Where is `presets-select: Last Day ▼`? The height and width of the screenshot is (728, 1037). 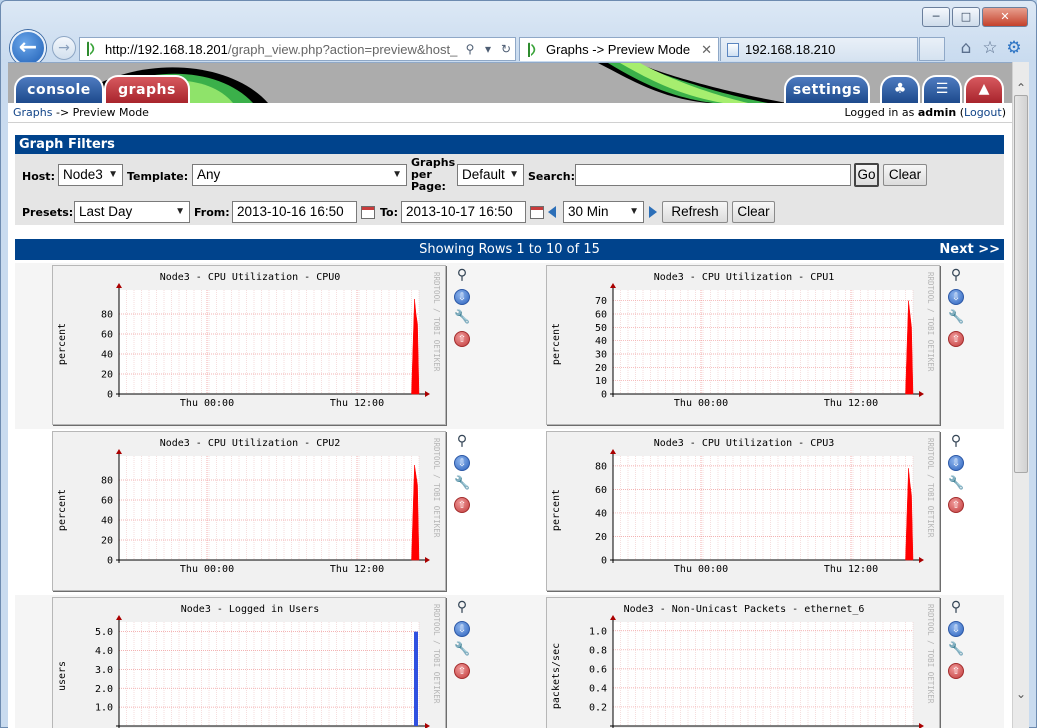
presets-select: Last Day ▼ is located at coordinates (132, 212).